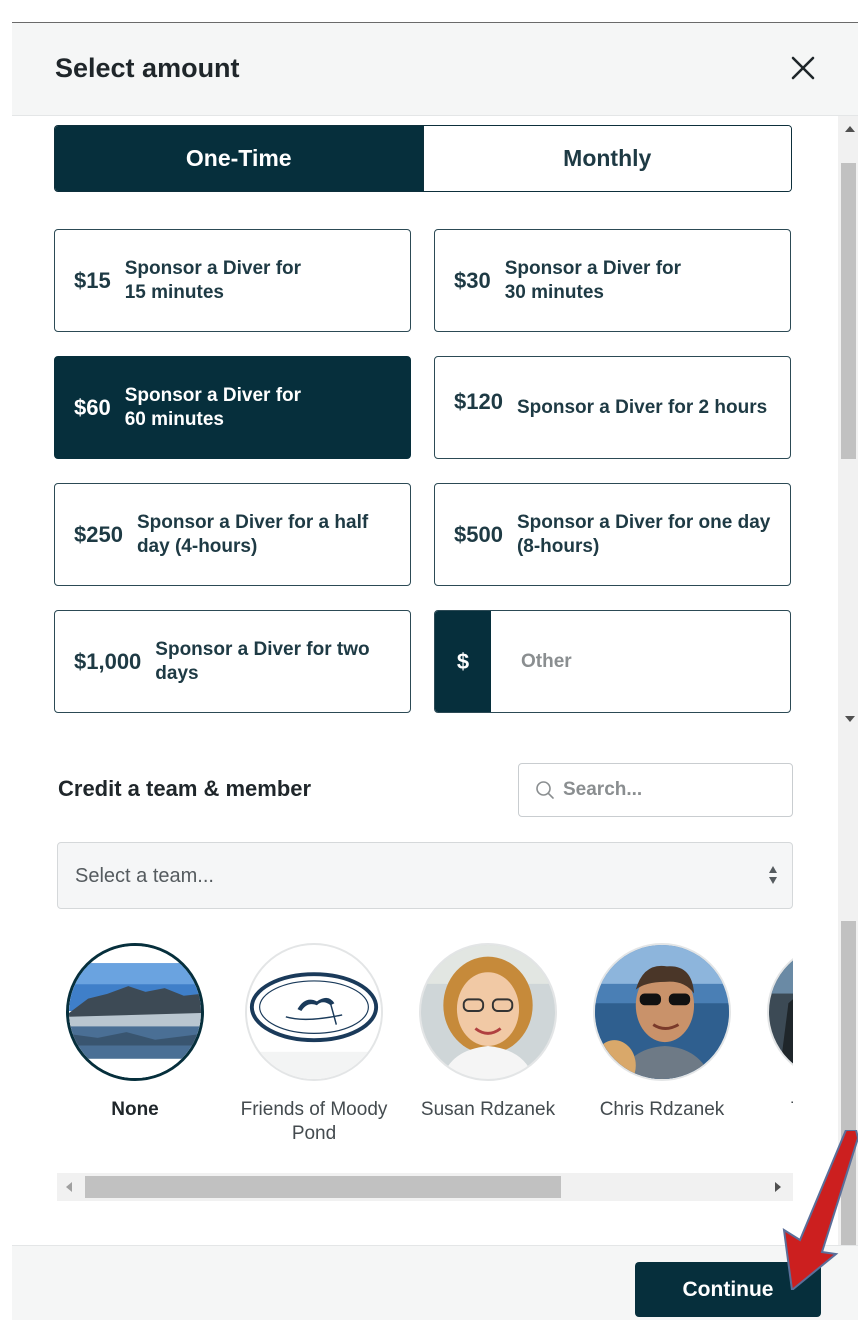  I want to click on member-name: None, so click(135, 1109).